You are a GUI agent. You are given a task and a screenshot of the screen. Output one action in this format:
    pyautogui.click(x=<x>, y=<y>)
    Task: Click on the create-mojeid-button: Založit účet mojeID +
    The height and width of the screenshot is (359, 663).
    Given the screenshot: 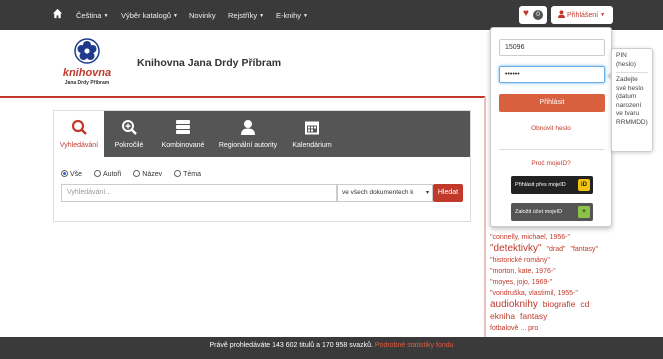 What is the action you would take?
    pyautogui.click(x=552, y=212)
    